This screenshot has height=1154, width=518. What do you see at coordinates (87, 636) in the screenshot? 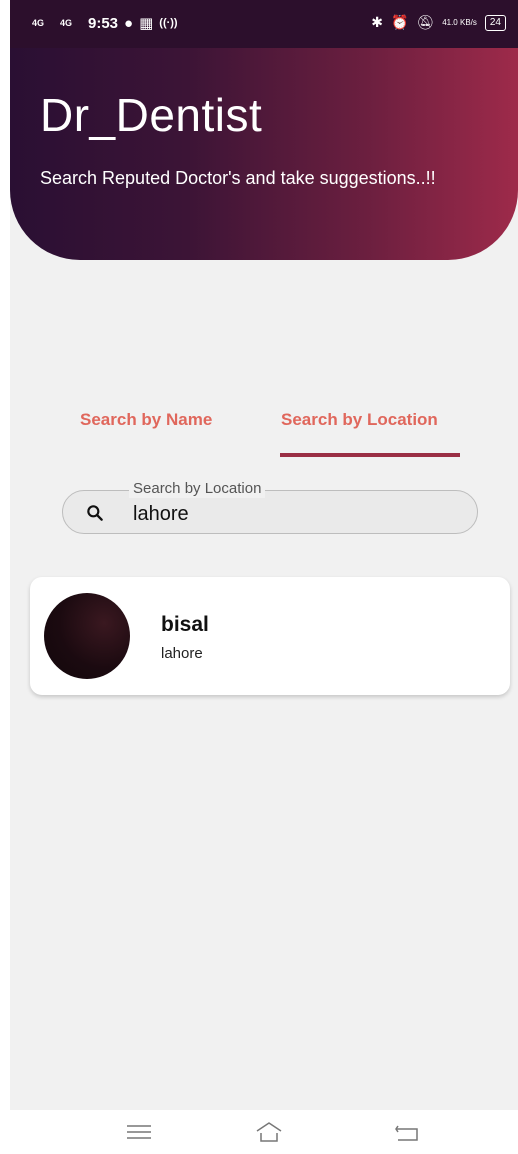
I see `avatar` at bounding box center [87, 636].